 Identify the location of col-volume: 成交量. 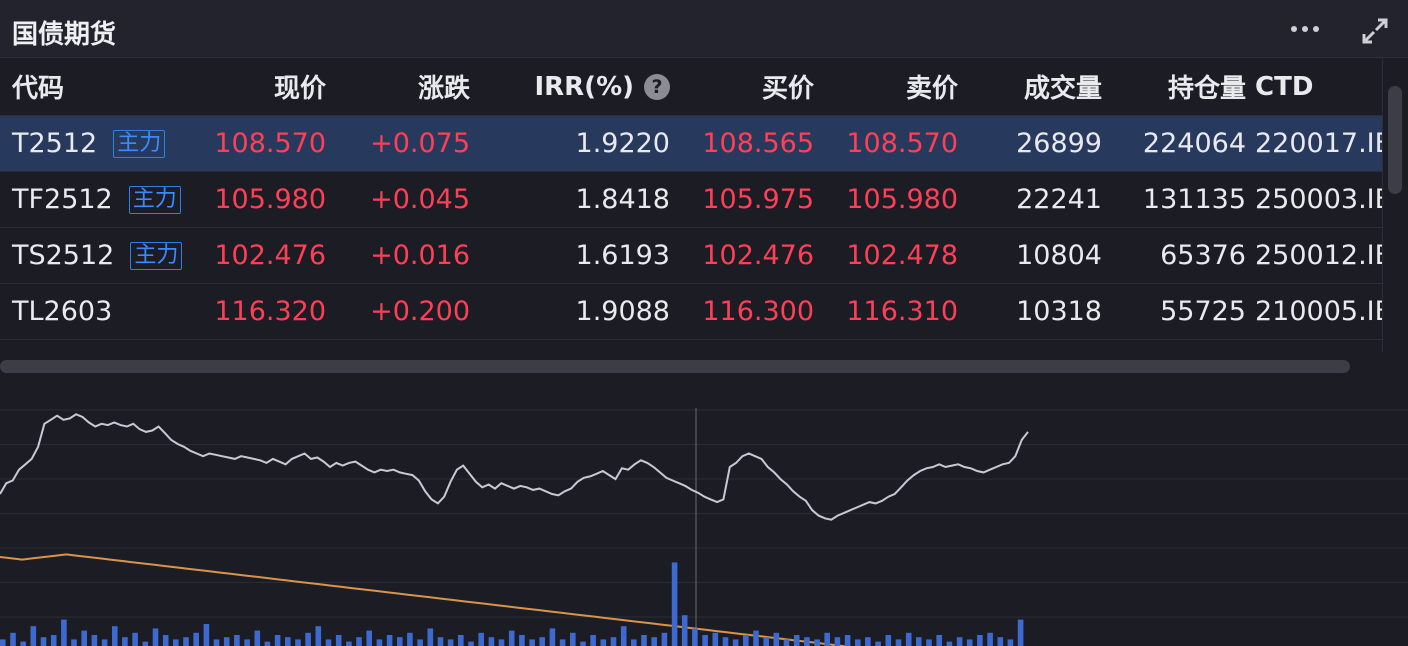
(1063, 86).